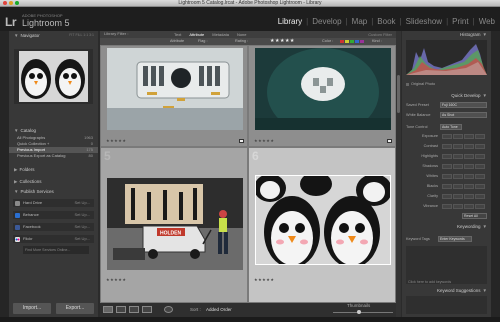 This screenshot has height=322, width=500. Describe the element at coordinates (446, 305) in the screenshot. I see `keyword-suggestions-area` at that location.